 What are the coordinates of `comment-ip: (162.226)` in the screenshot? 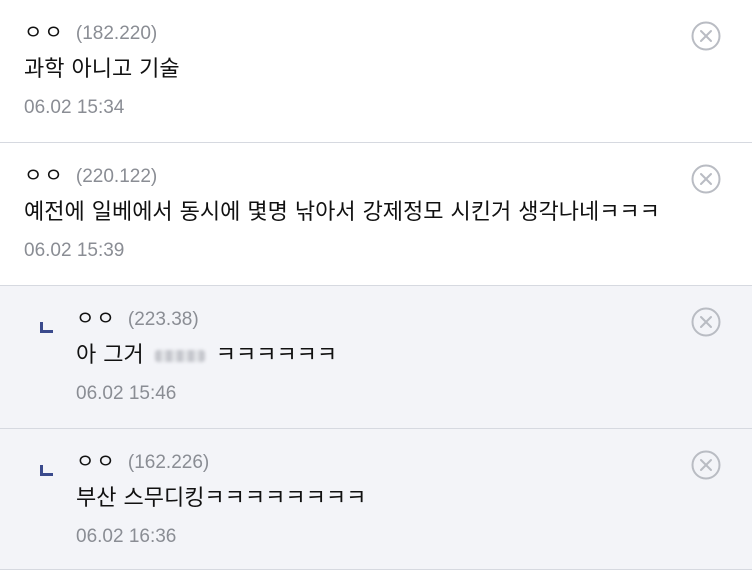 It's located at (168, 462).